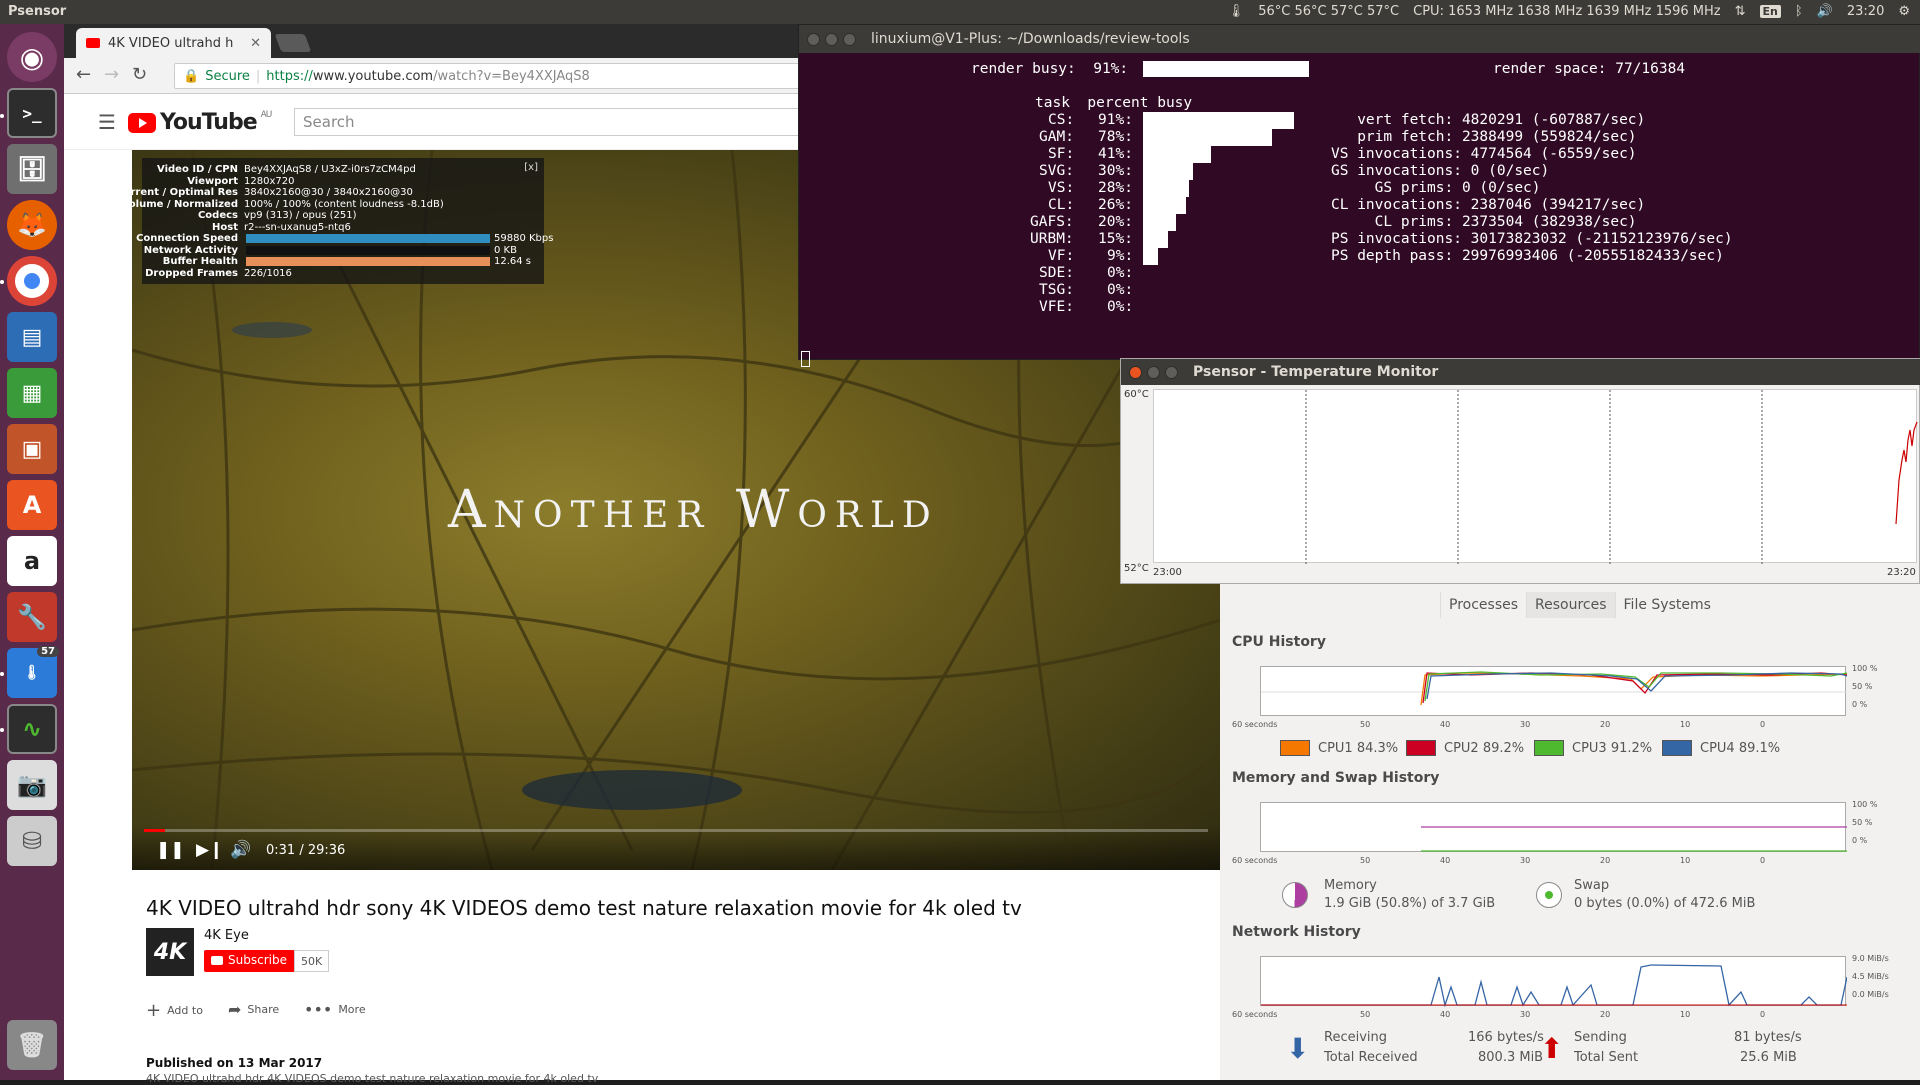 The image size is (1920, 1085). I want to click on memory-label: Memory, so click(1350, 885).